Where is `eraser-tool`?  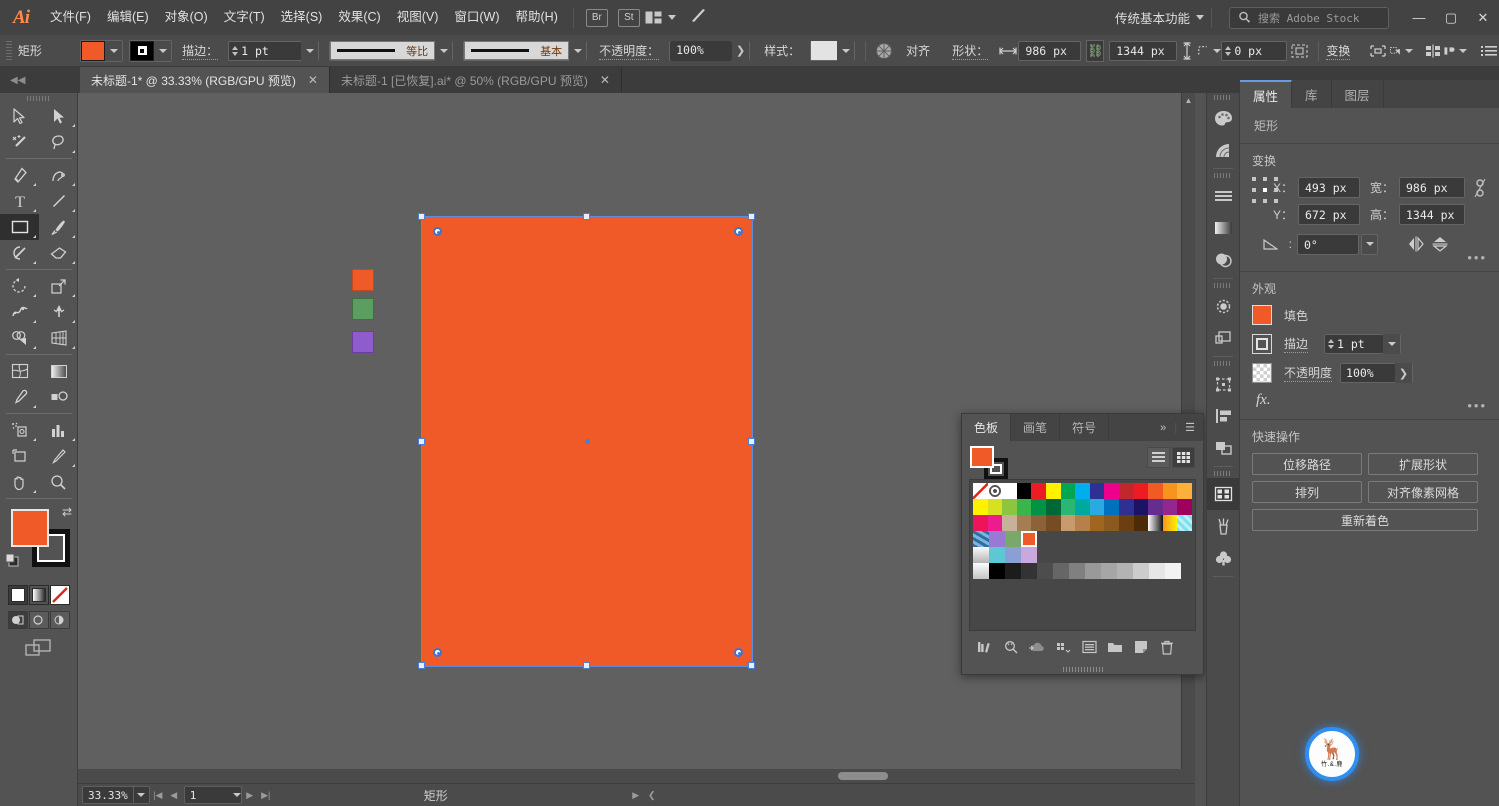 eraser-tool is located at coordinates (58, 253).